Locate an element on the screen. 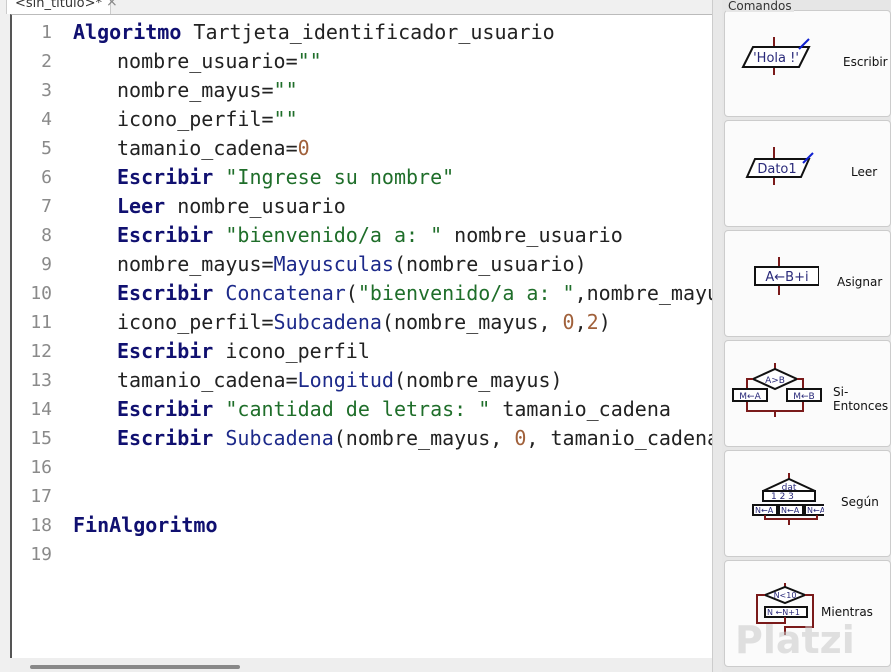  close-tab-icon: × is located at coordinates (112, 5).